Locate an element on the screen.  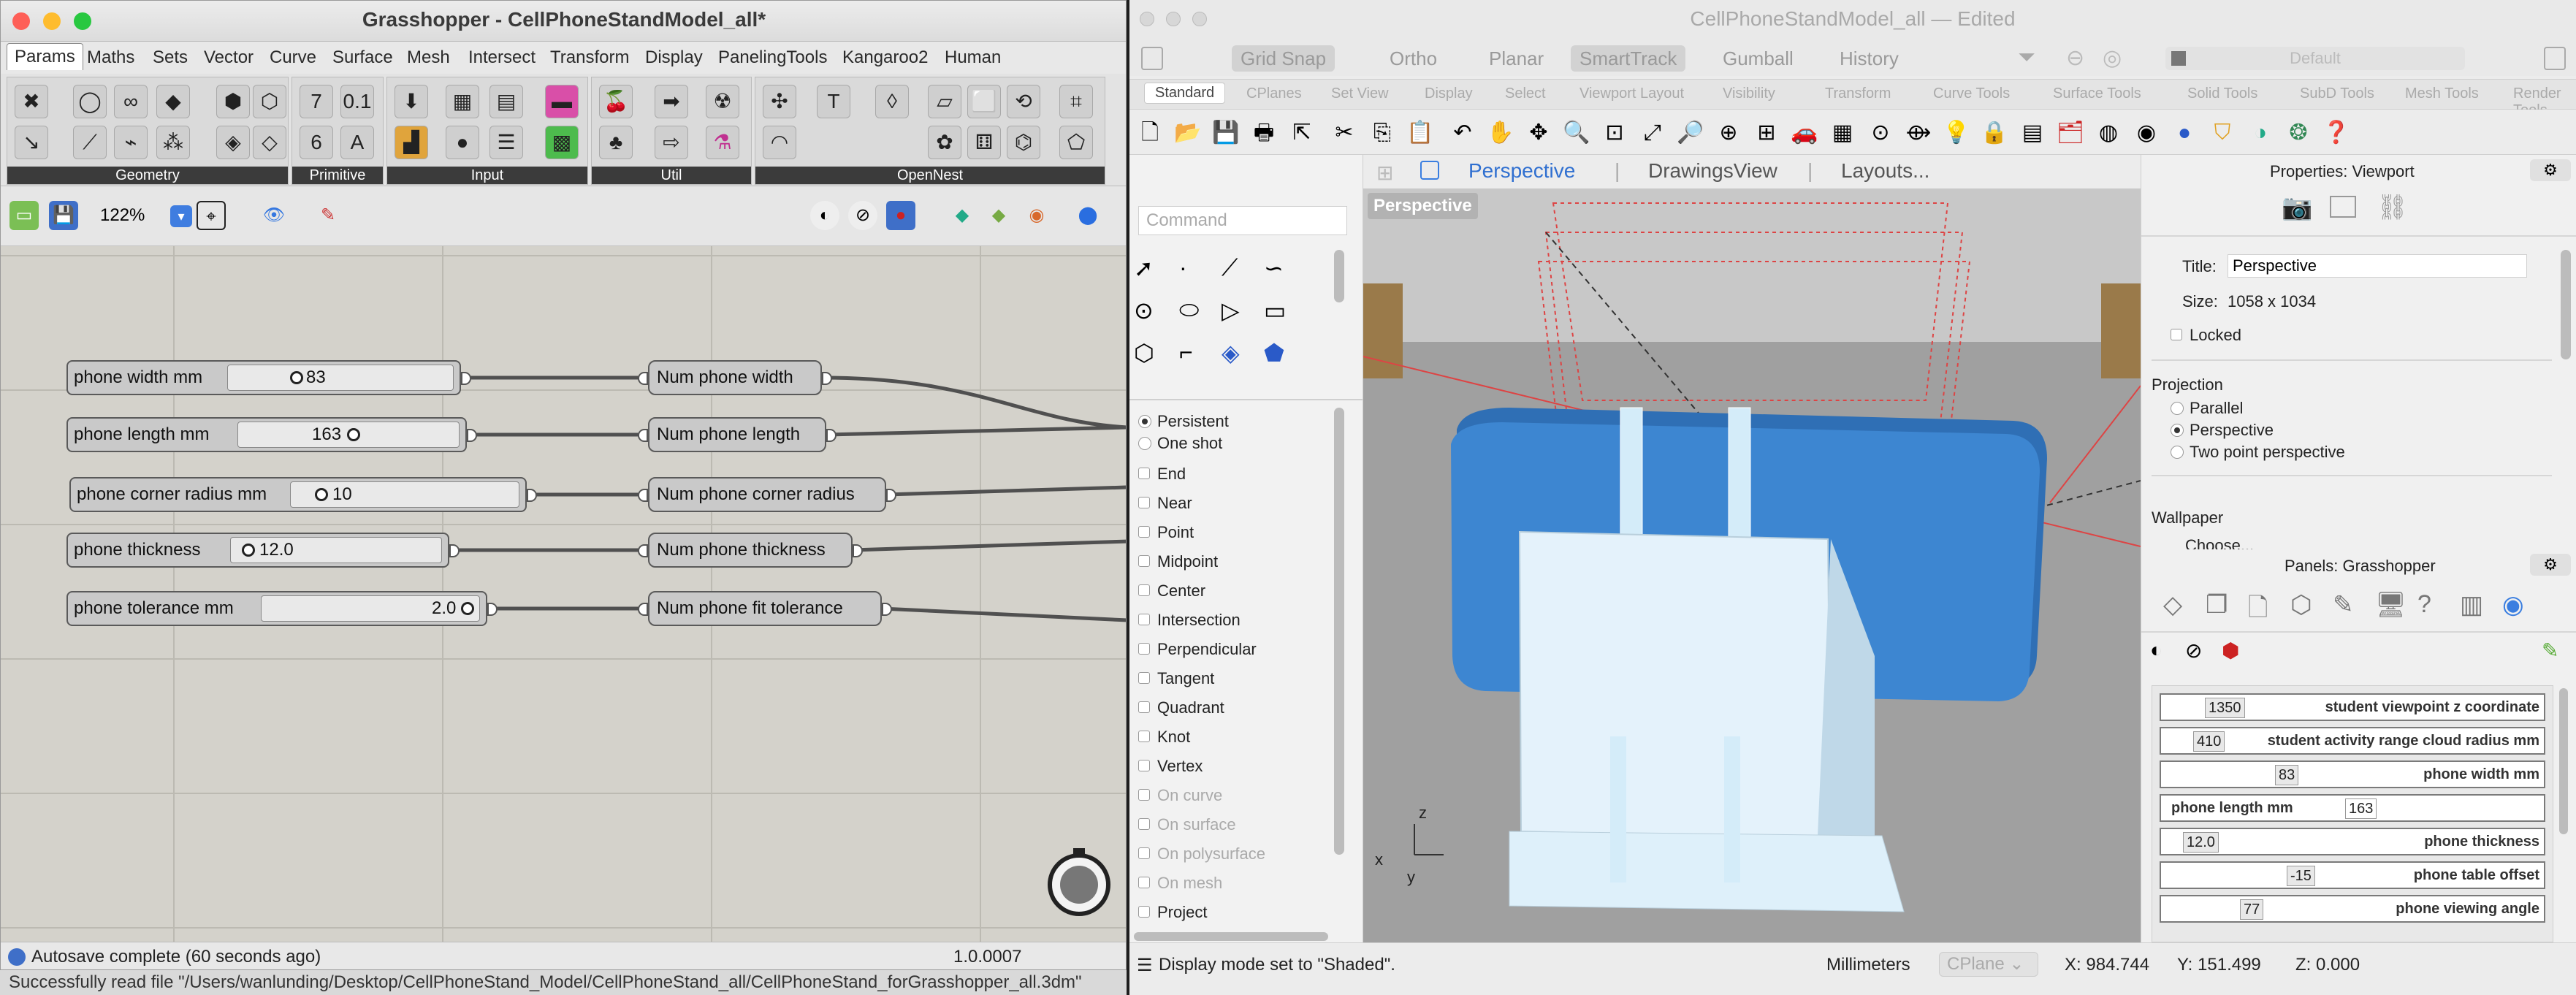
osnap-quadrant: Quadrant is located at coordinates (1181, 707).